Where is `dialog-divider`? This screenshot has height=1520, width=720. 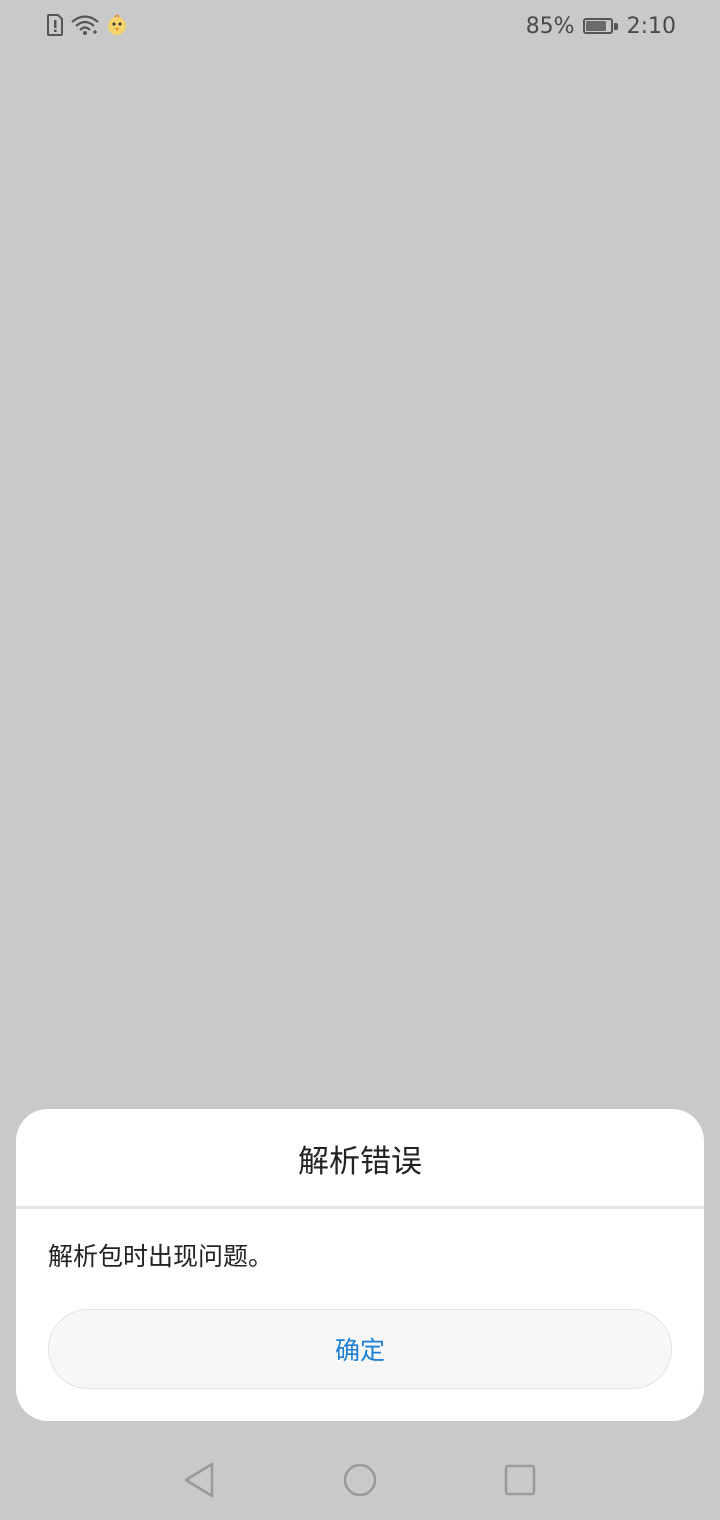
dialog-divider is located at coordinates (360, 1207).